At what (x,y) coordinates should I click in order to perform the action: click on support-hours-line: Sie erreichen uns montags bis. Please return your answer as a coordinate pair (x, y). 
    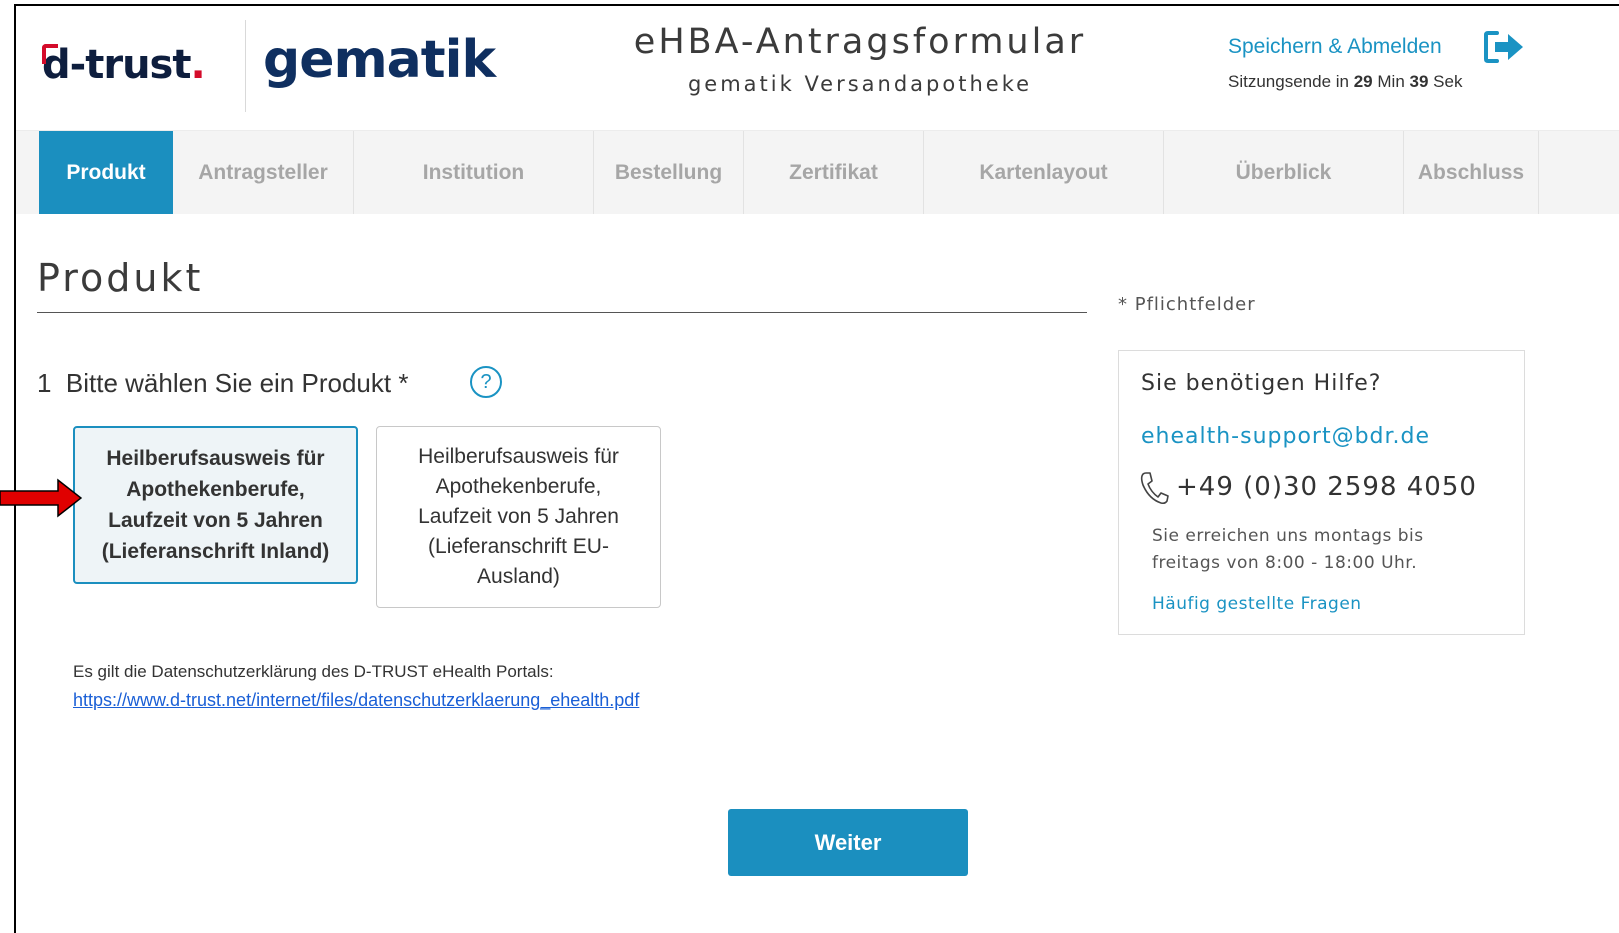
    Looking at the image, I should click on (1288, 536).